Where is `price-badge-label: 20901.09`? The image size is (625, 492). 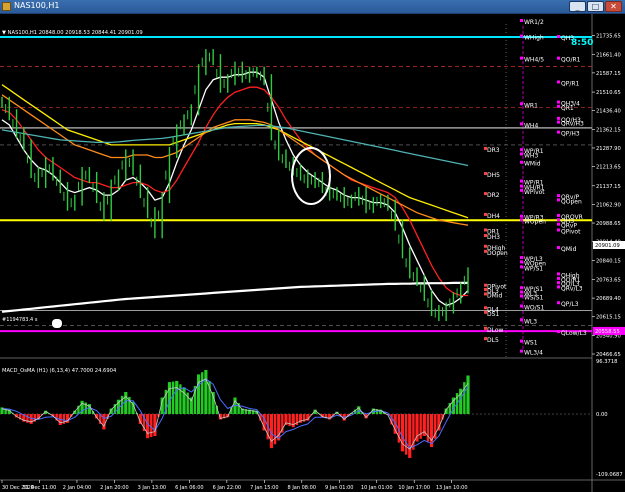
price-badge-label: 20901.09 is located at coordinates (607, 246).